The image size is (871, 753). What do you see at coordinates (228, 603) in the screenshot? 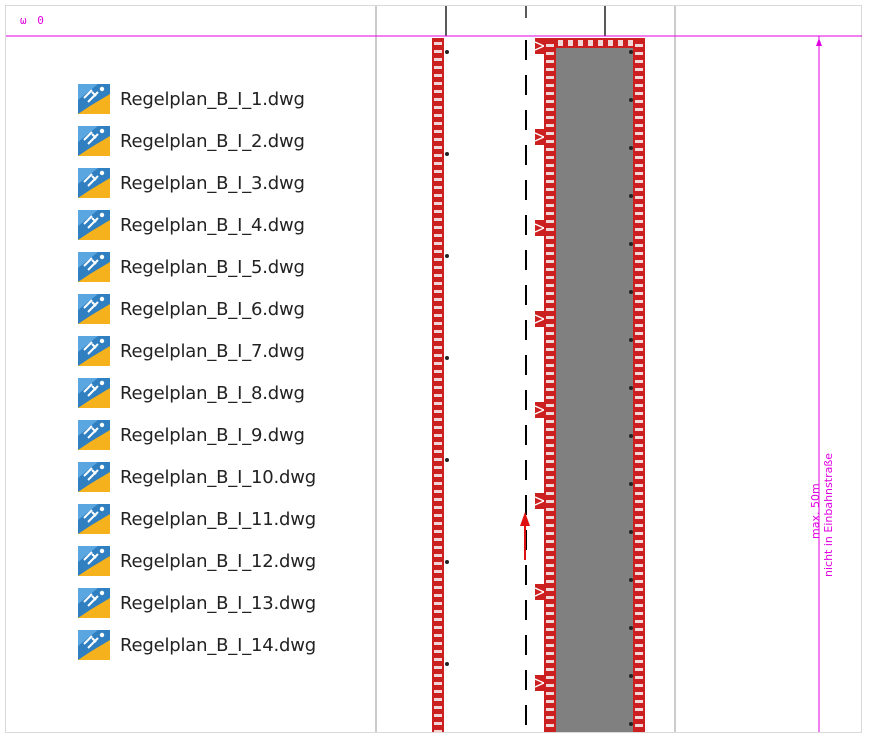
I see `file-item: Regelplan_B_I_13.dwg` at bounding box center [228, 603].